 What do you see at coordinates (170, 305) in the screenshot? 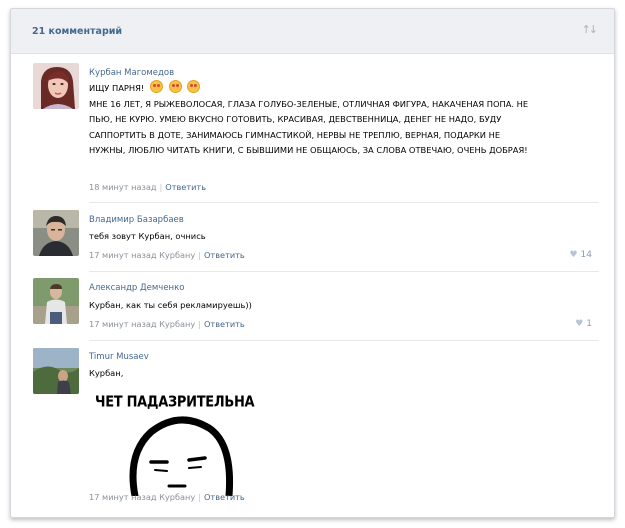
I see `comment-text: Курбан, как ты себя рекламируешь))` at bounding box center [170, 305].